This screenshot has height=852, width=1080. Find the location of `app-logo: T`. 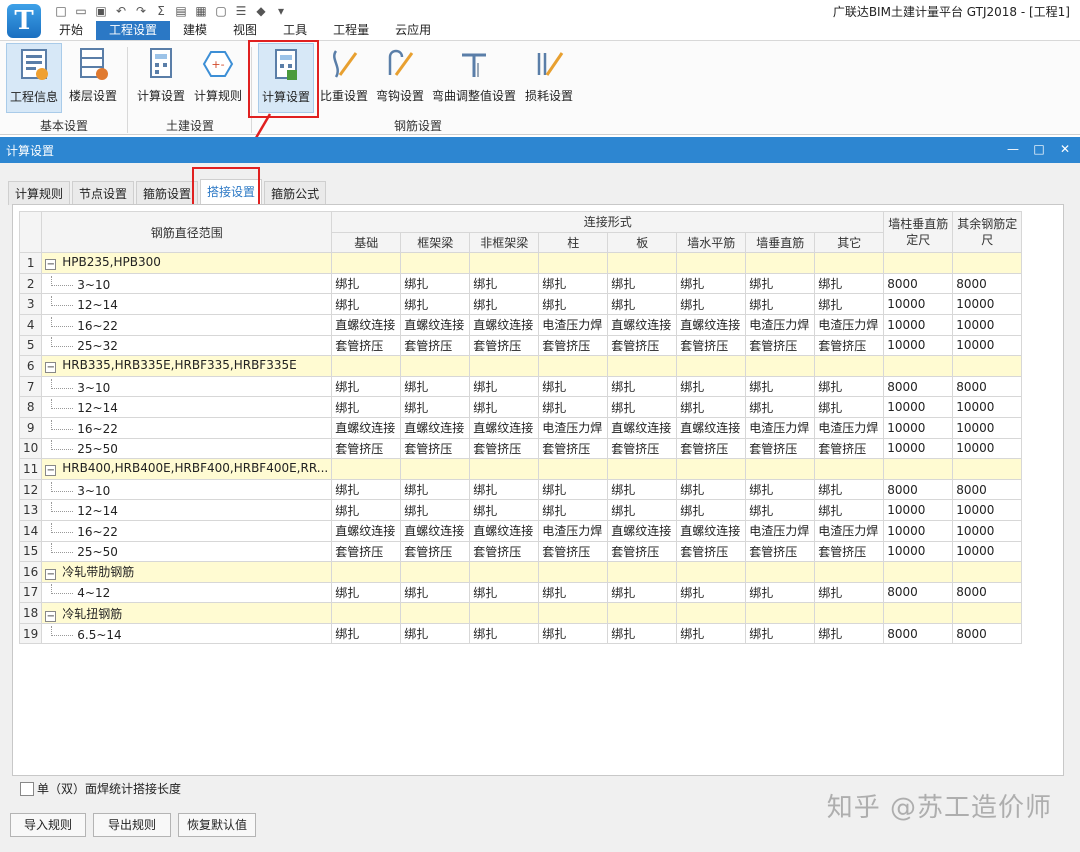

app-logo: T is located at coordinates (24, 21).